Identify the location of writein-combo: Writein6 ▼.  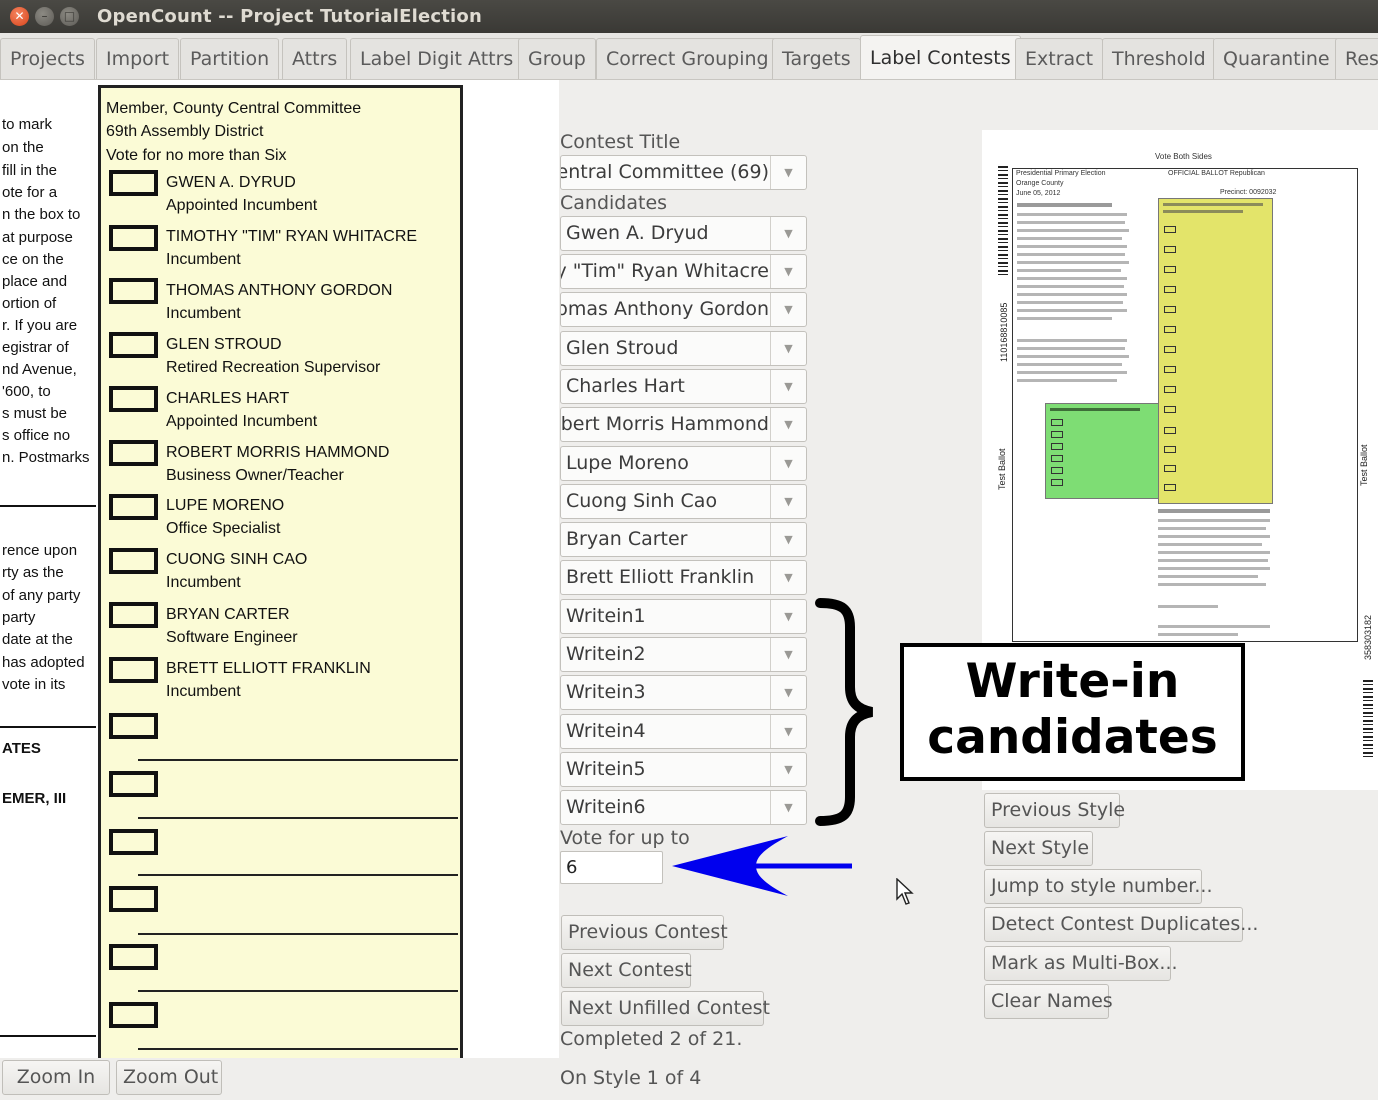
(683, 807).